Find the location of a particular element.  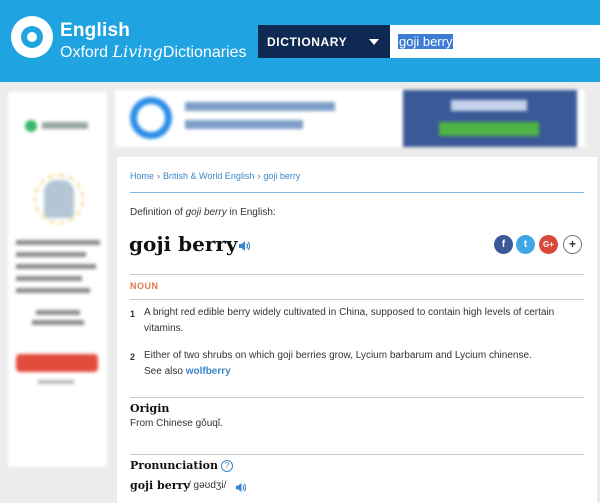

breadcrumb-section-link: British & World English is located at coordinates (208, 176).